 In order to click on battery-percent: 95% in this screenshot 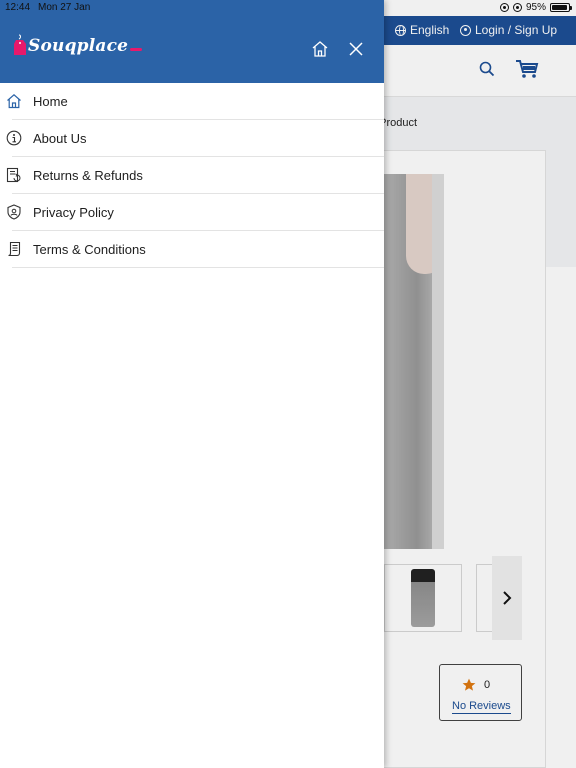, I will do `click(535, 7)`.